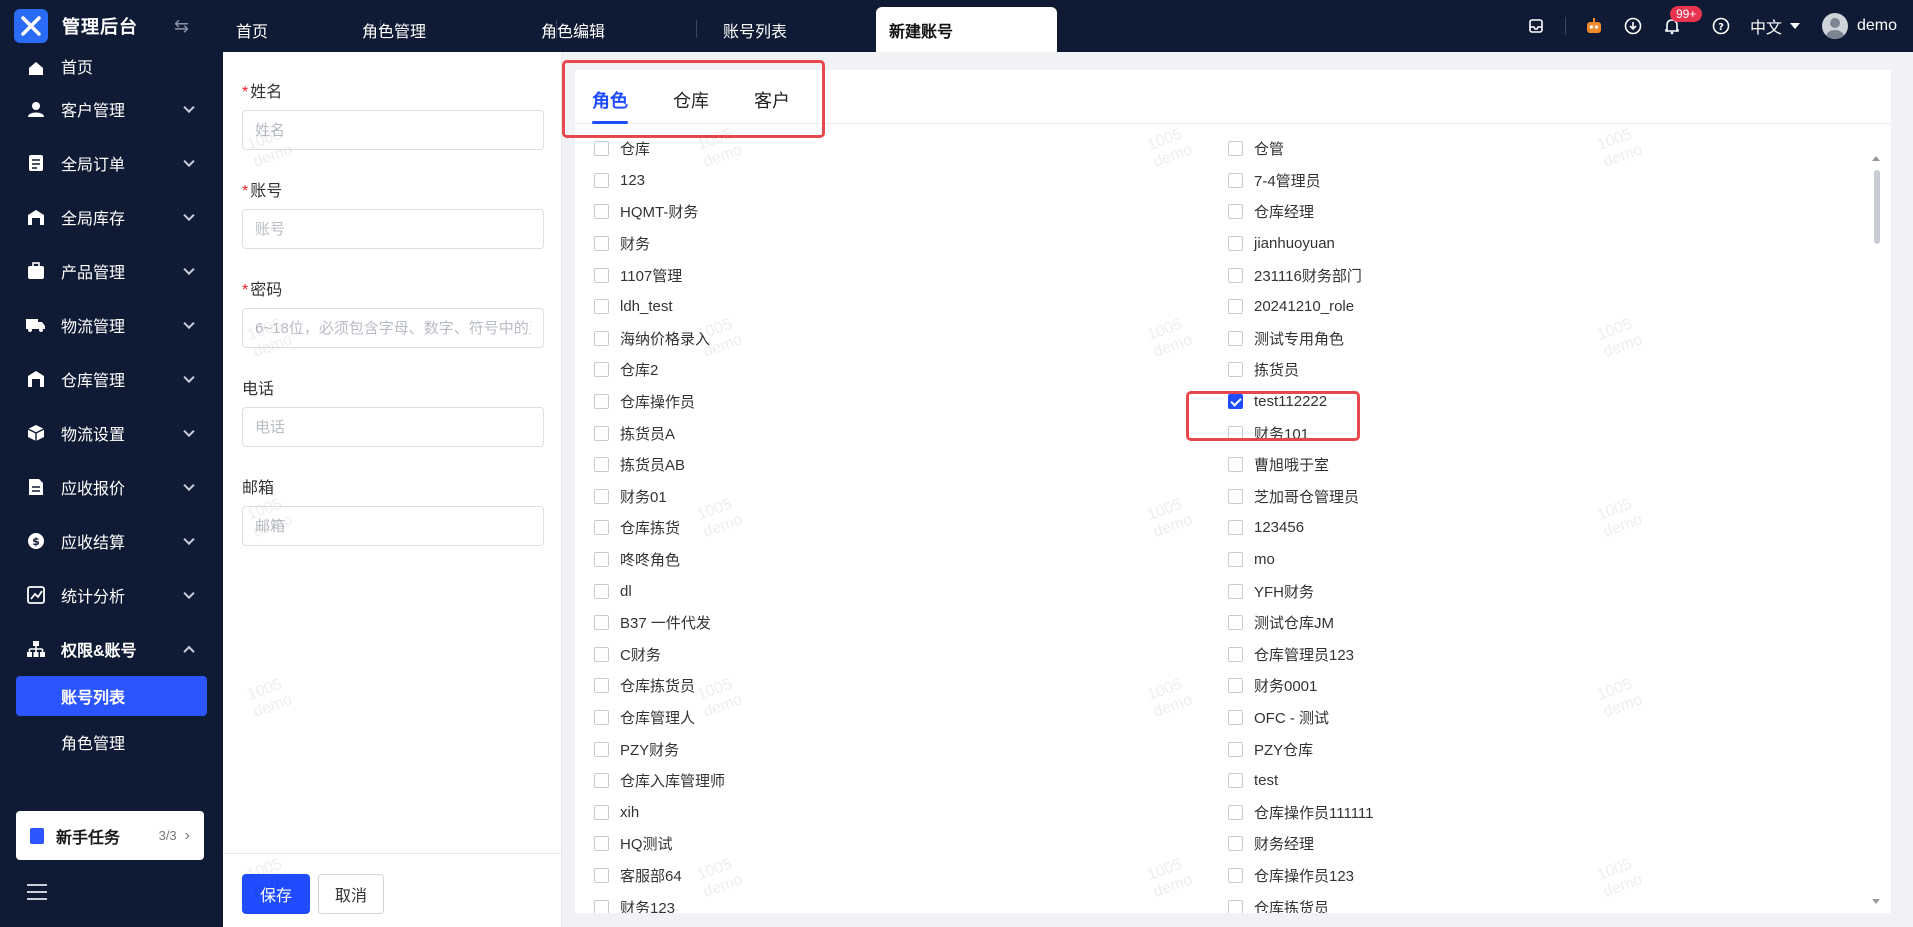  What do you see at coordinates (1301, 149) in the screenshot?
I see `role-checkbox-item: 仓管` at bounding box center [1301, 149].